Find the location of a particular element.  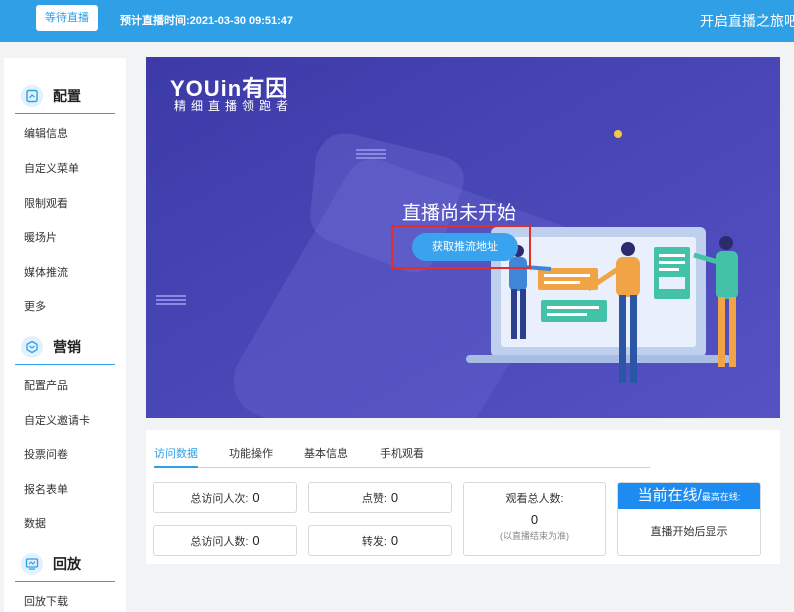

active-tab-indicator is located at coordinates (176, 467).